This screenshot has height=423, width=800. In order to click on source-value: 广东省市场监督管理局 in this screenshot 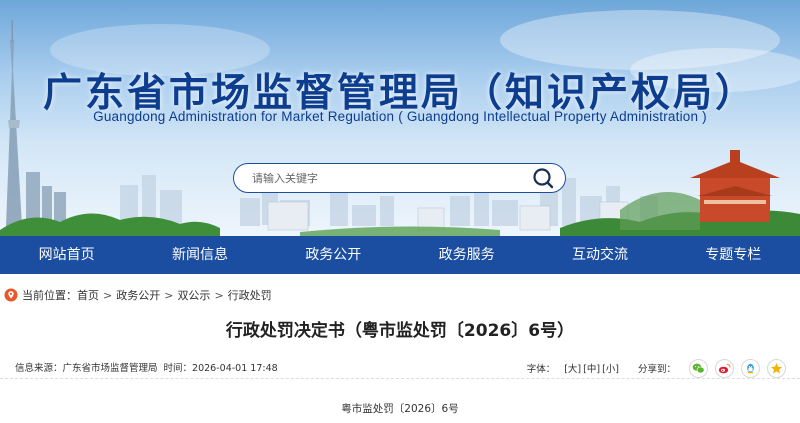, I will do `click(110, 368)`.